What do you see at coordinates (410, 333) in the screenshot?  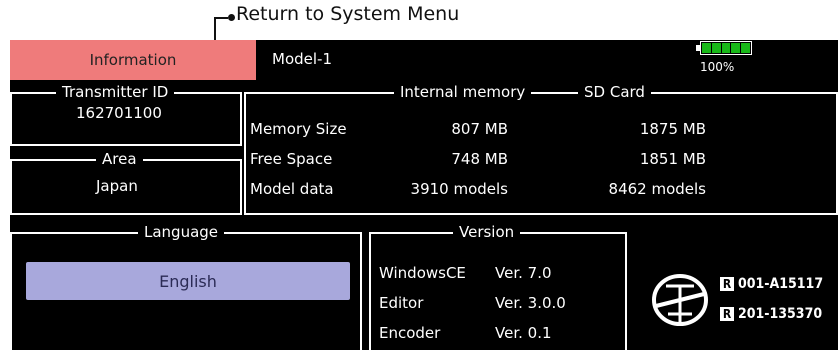 I see `version-name-encoder: Encoder` at bounding box center [410, 333].